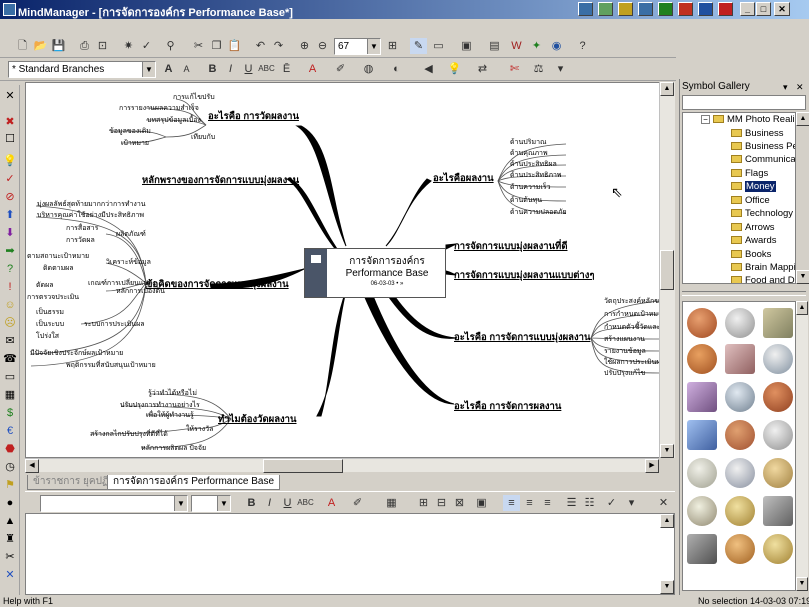  What do you see at coordinates (635, 314) in the screenshot?
I see `subtopic: การกำหนดเป้าหมาย` at bounding box center [635, 314].